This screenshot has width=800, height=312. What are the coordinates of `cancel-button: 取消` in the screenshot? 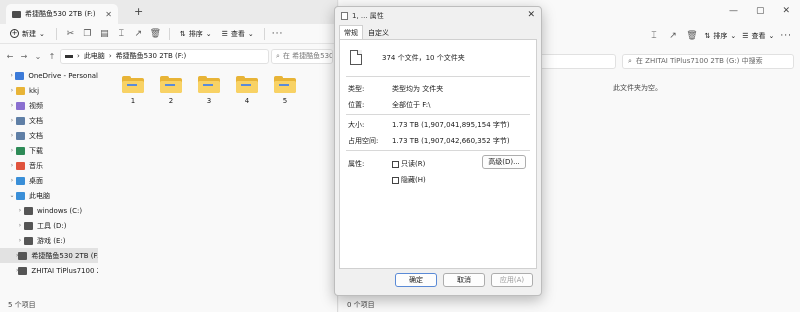 It's located at (464, 280).